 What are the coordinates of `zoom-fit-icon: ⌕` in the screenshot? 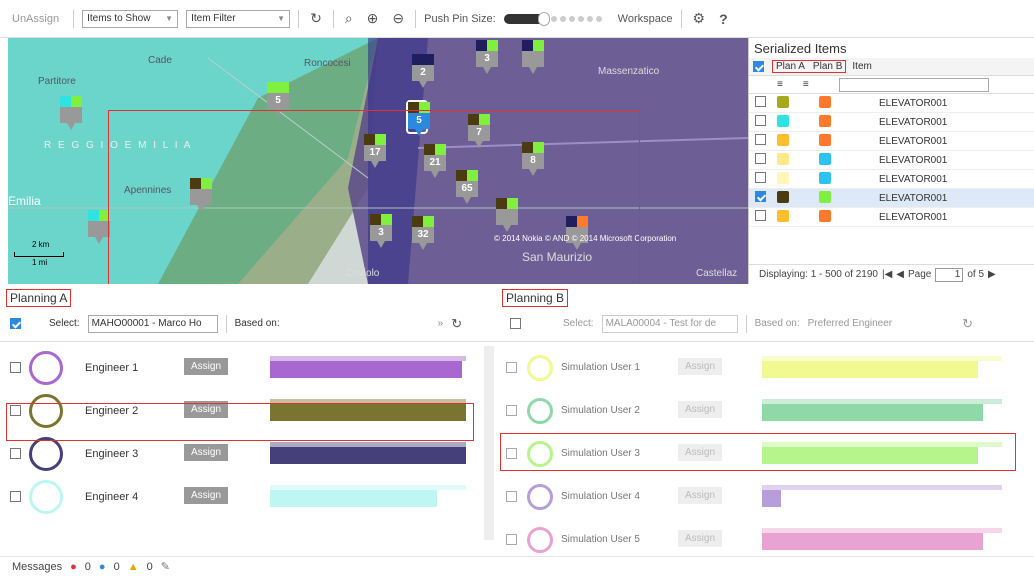 It's located at (349, 18).